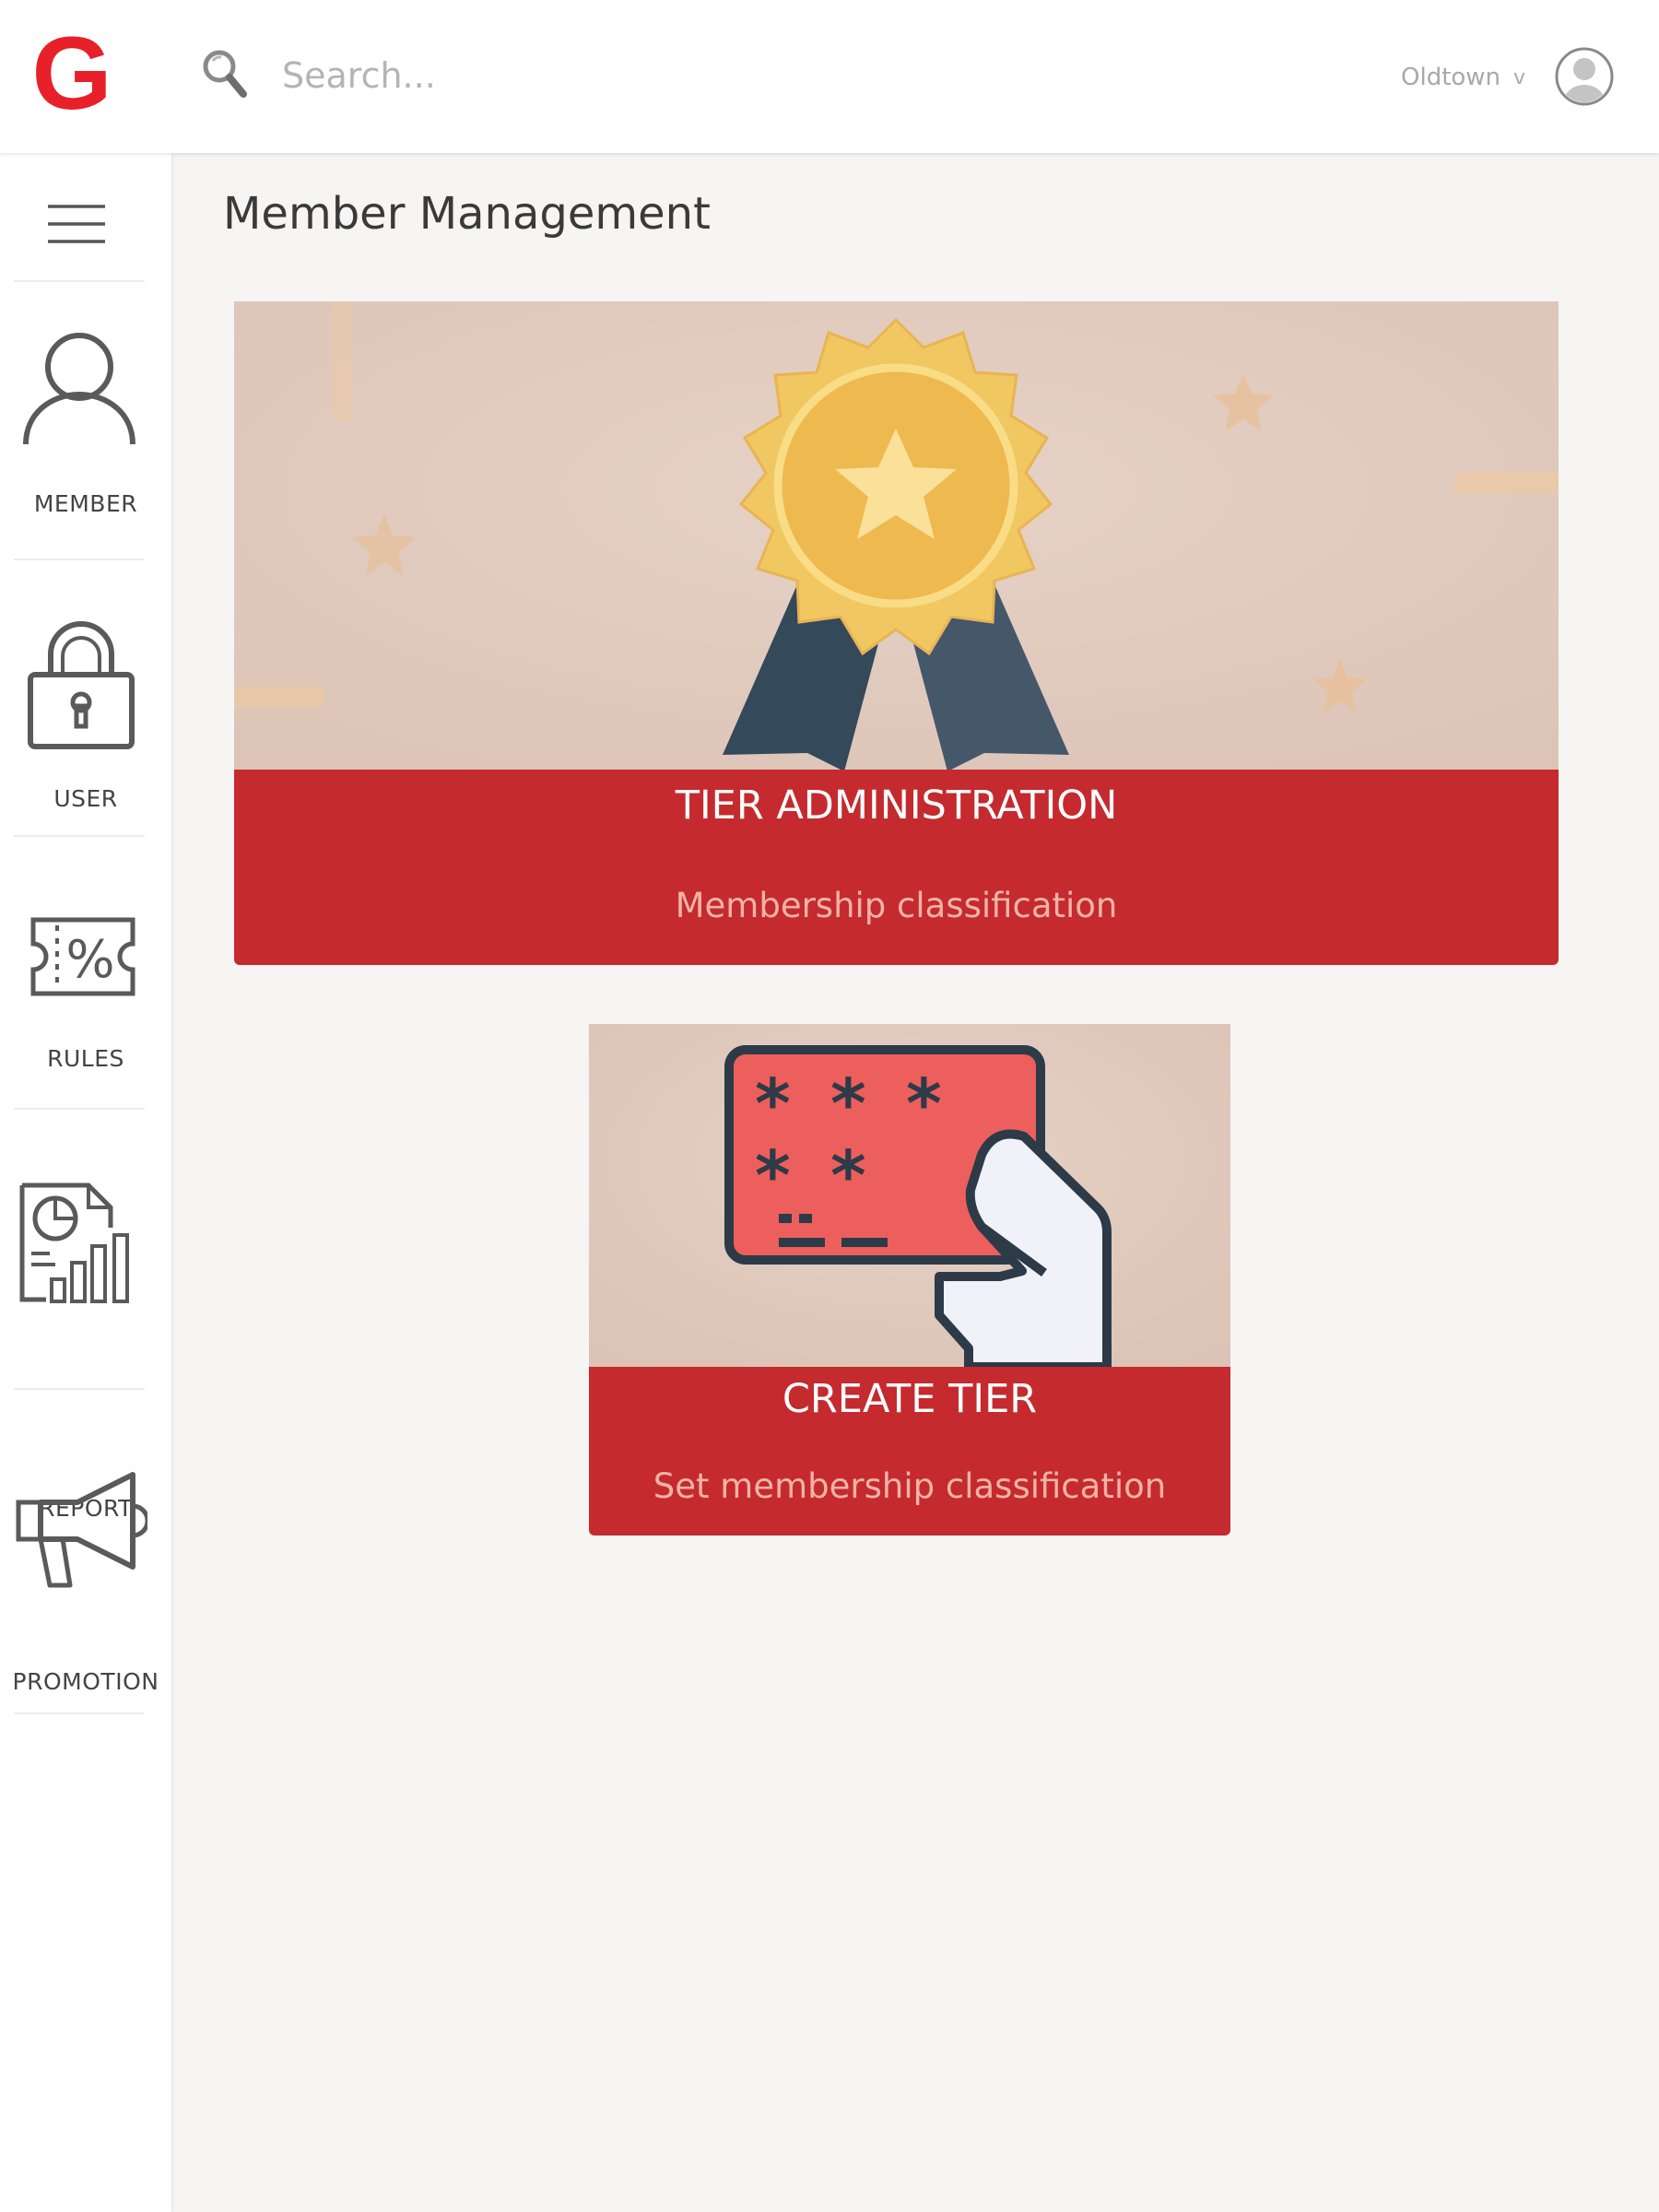 This screenshot has width=1659, height=2212. I want to click on sidebar-item-user: USER, so click(85, 713).